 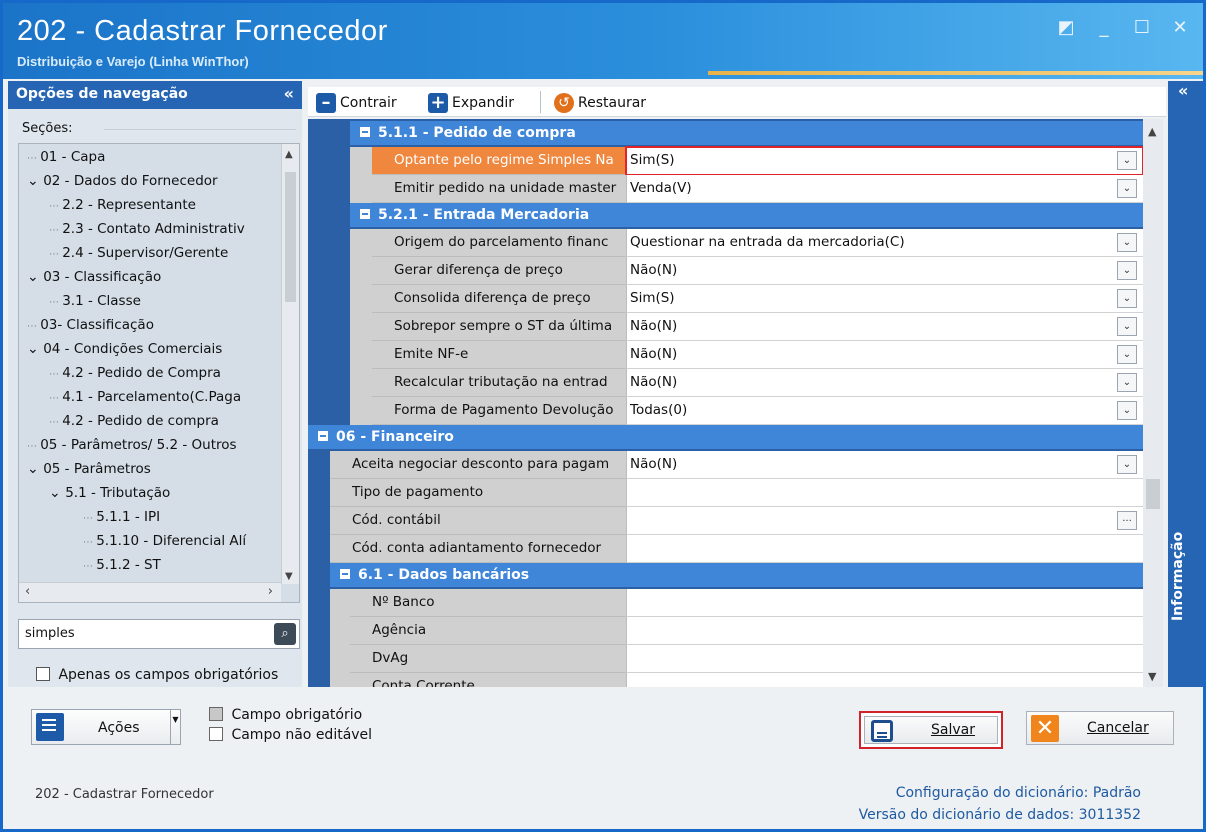 I want to click on tree-item: ⌄ 05 - Parâmetros, so click(x=89, y=469).